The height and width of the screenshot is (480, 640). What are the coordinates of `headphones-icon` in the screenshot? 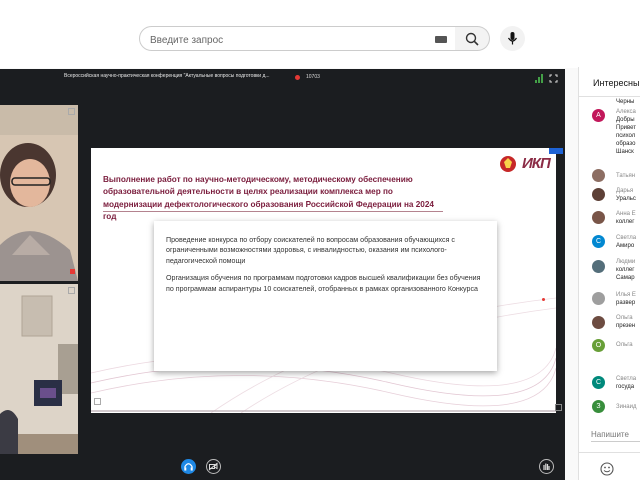 It's located at (188, 467).